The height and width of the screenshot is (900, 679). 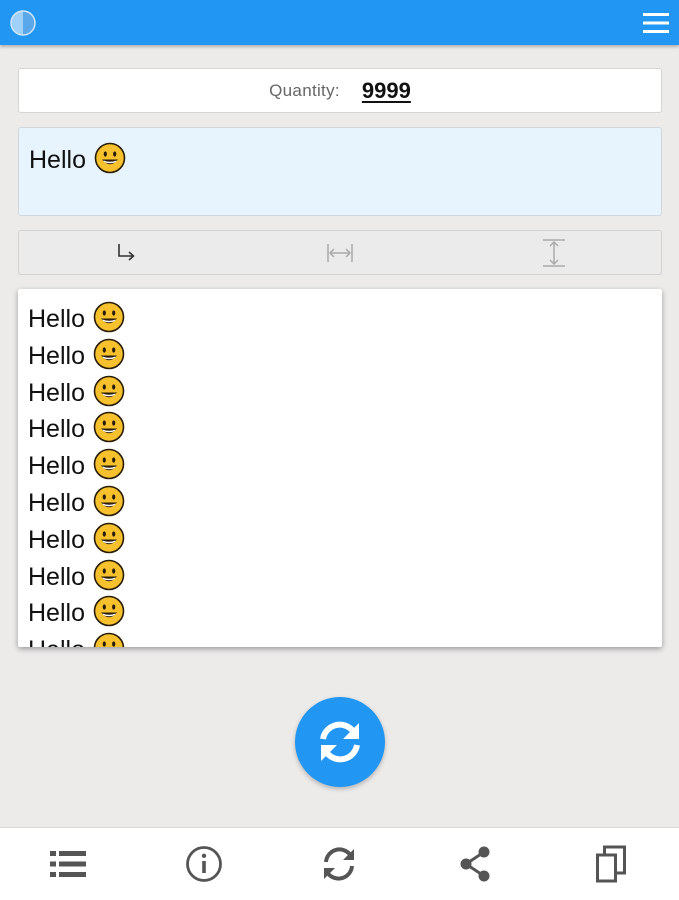 I want to click on list-button, so click(x=68, y=864).